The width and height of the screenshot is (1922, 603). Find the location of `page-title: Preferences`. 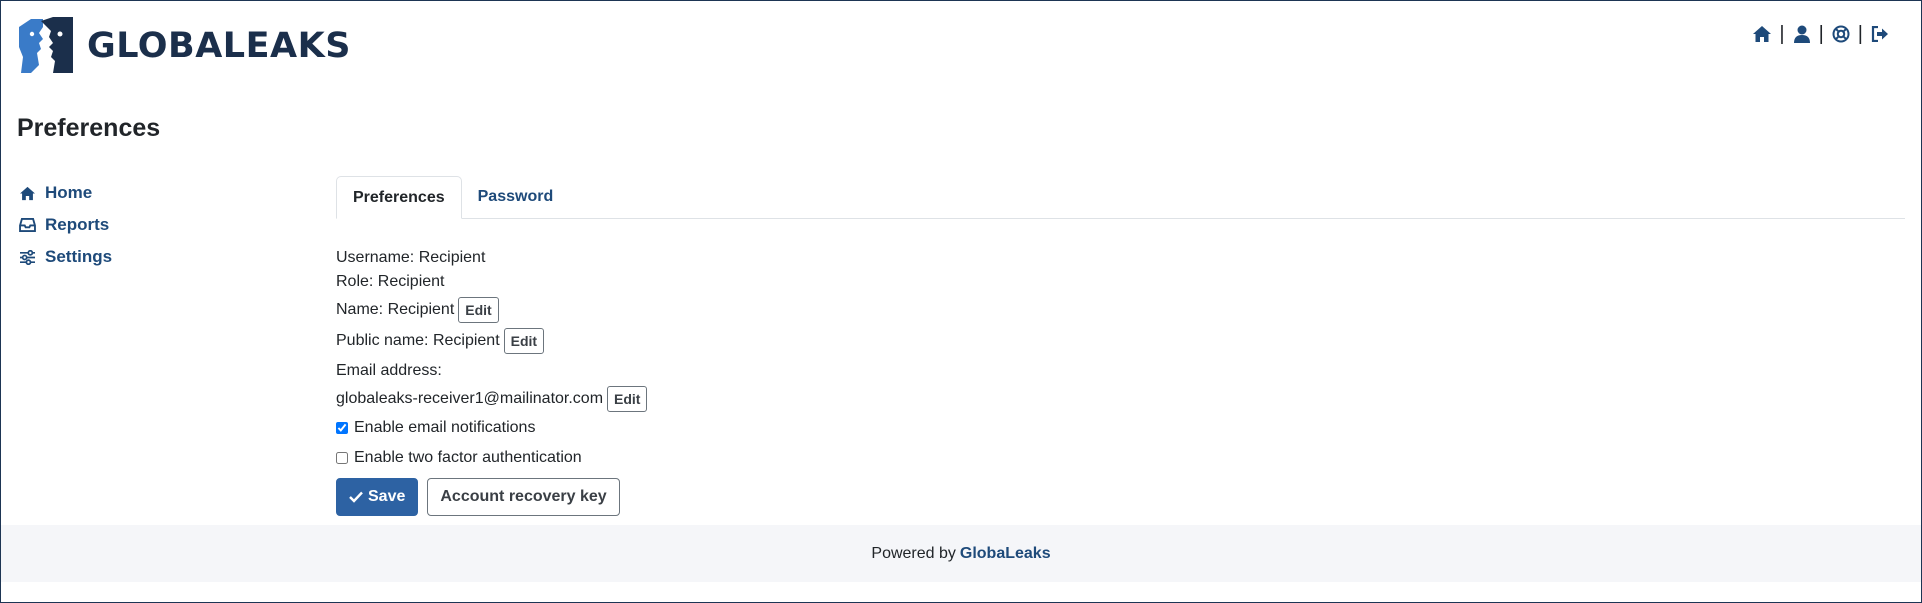

page-title: Preferences is located at coordinates (89, 128).